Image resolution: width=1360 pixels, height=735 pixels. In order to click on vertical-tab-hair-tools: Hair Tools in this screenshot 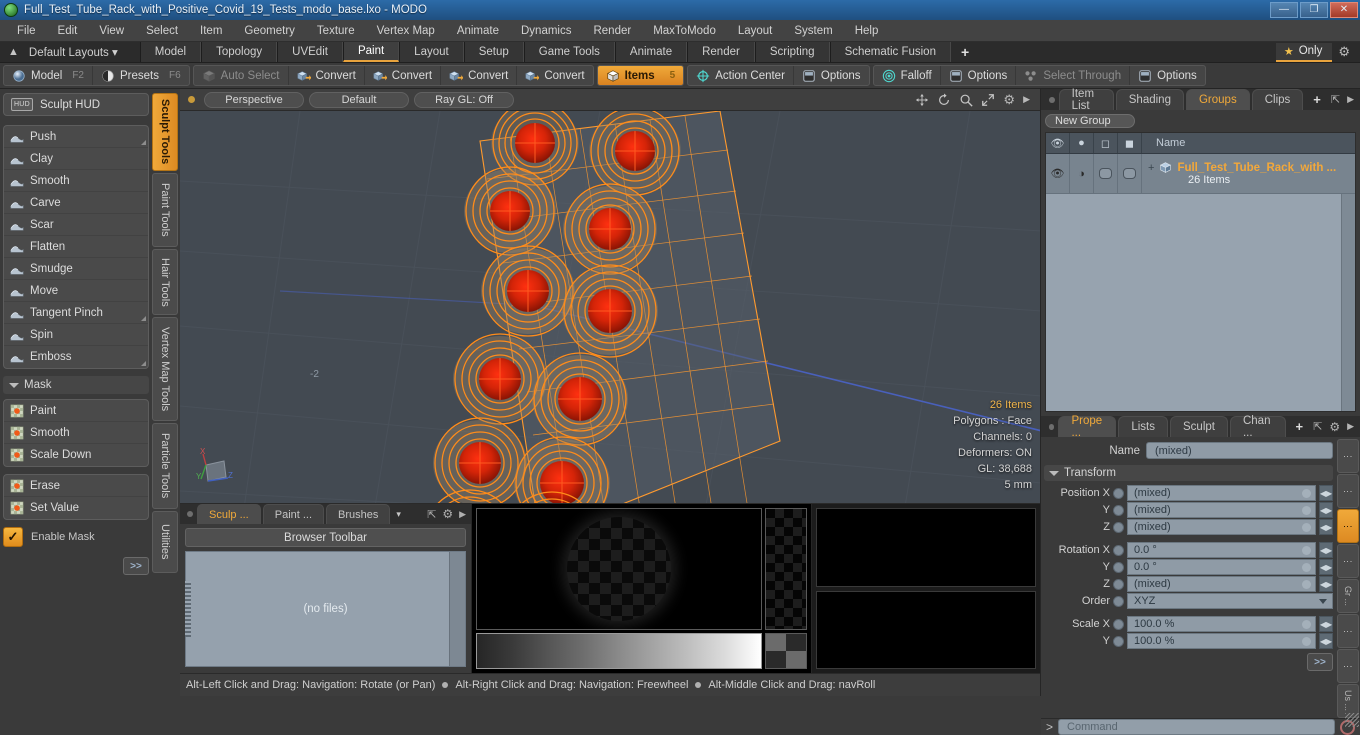, I will do `click(165, 282)`.